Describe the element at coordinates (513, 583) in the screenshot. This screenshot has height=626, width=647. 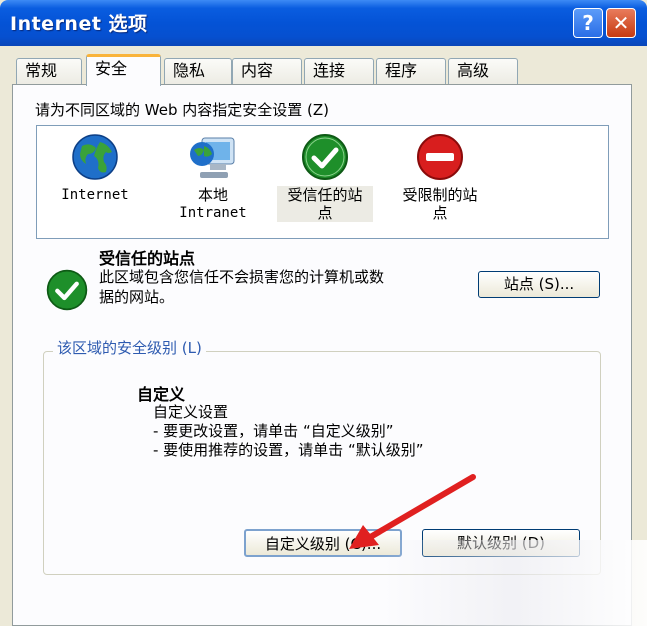
I see `watermark-smudge` at that location.